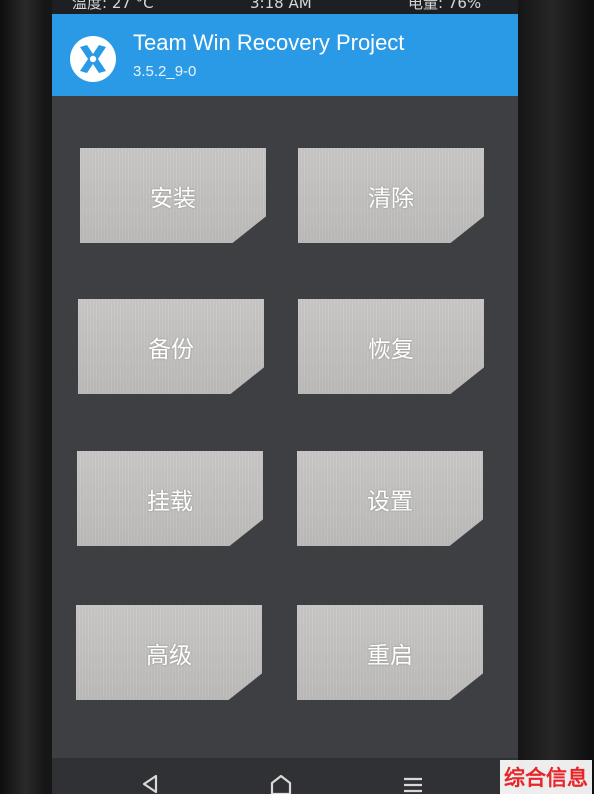 The height and width of the screenshot is (794, 594). What do you see at coordinates (269, 42) in the screenshot?
I see `app-title: Team Win Recovery Project` at bounding box center [269, 42].